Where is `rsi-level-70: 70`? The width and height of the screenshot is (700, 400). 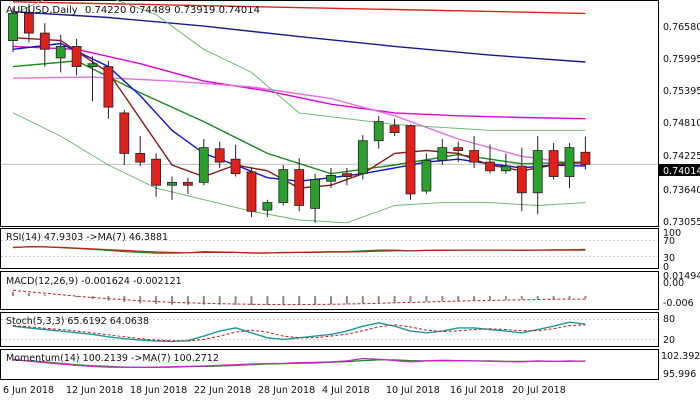 rsi-level-70: 70 is located at coordinates (669, 241).